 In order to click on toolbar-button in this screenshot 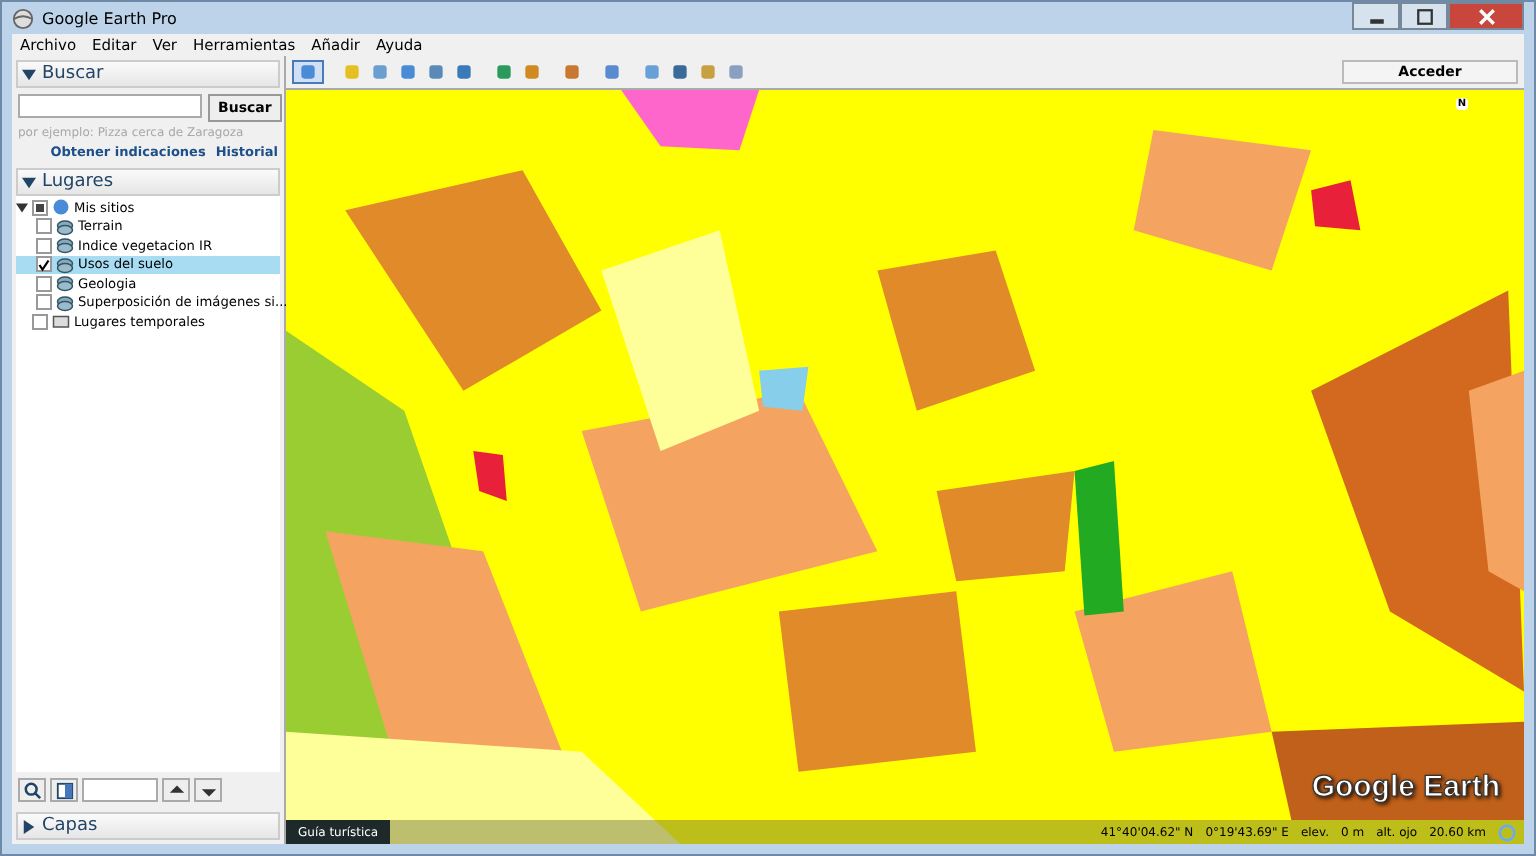, I will do `click(308, 72)`.